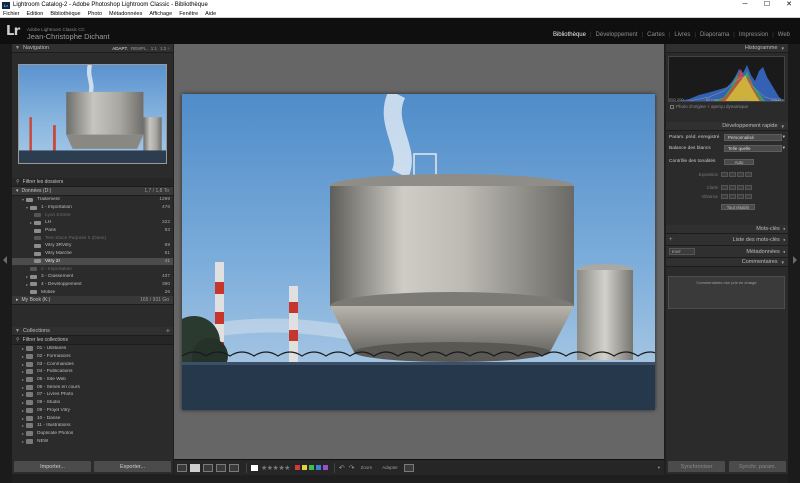  What do you see at coordinates (390, 467) in the screenshot?
I see `fit-label: Adapter` at bounding box center [390, 467].